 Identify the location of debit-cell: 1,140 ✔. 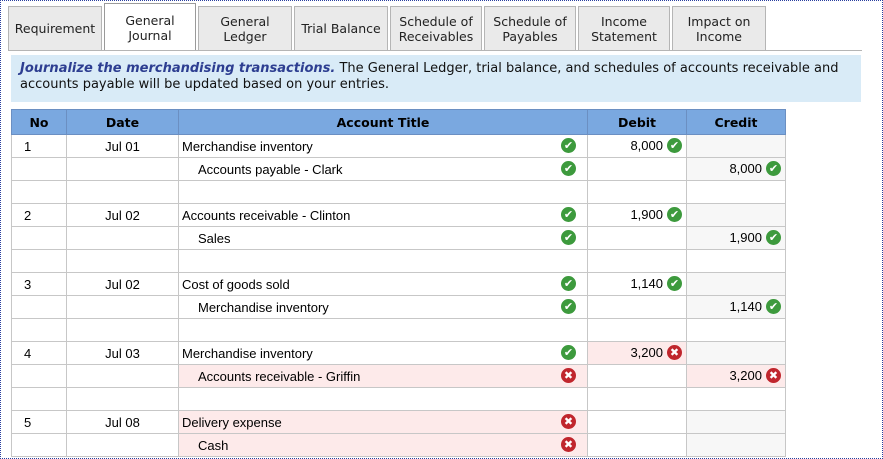
(637, 284).